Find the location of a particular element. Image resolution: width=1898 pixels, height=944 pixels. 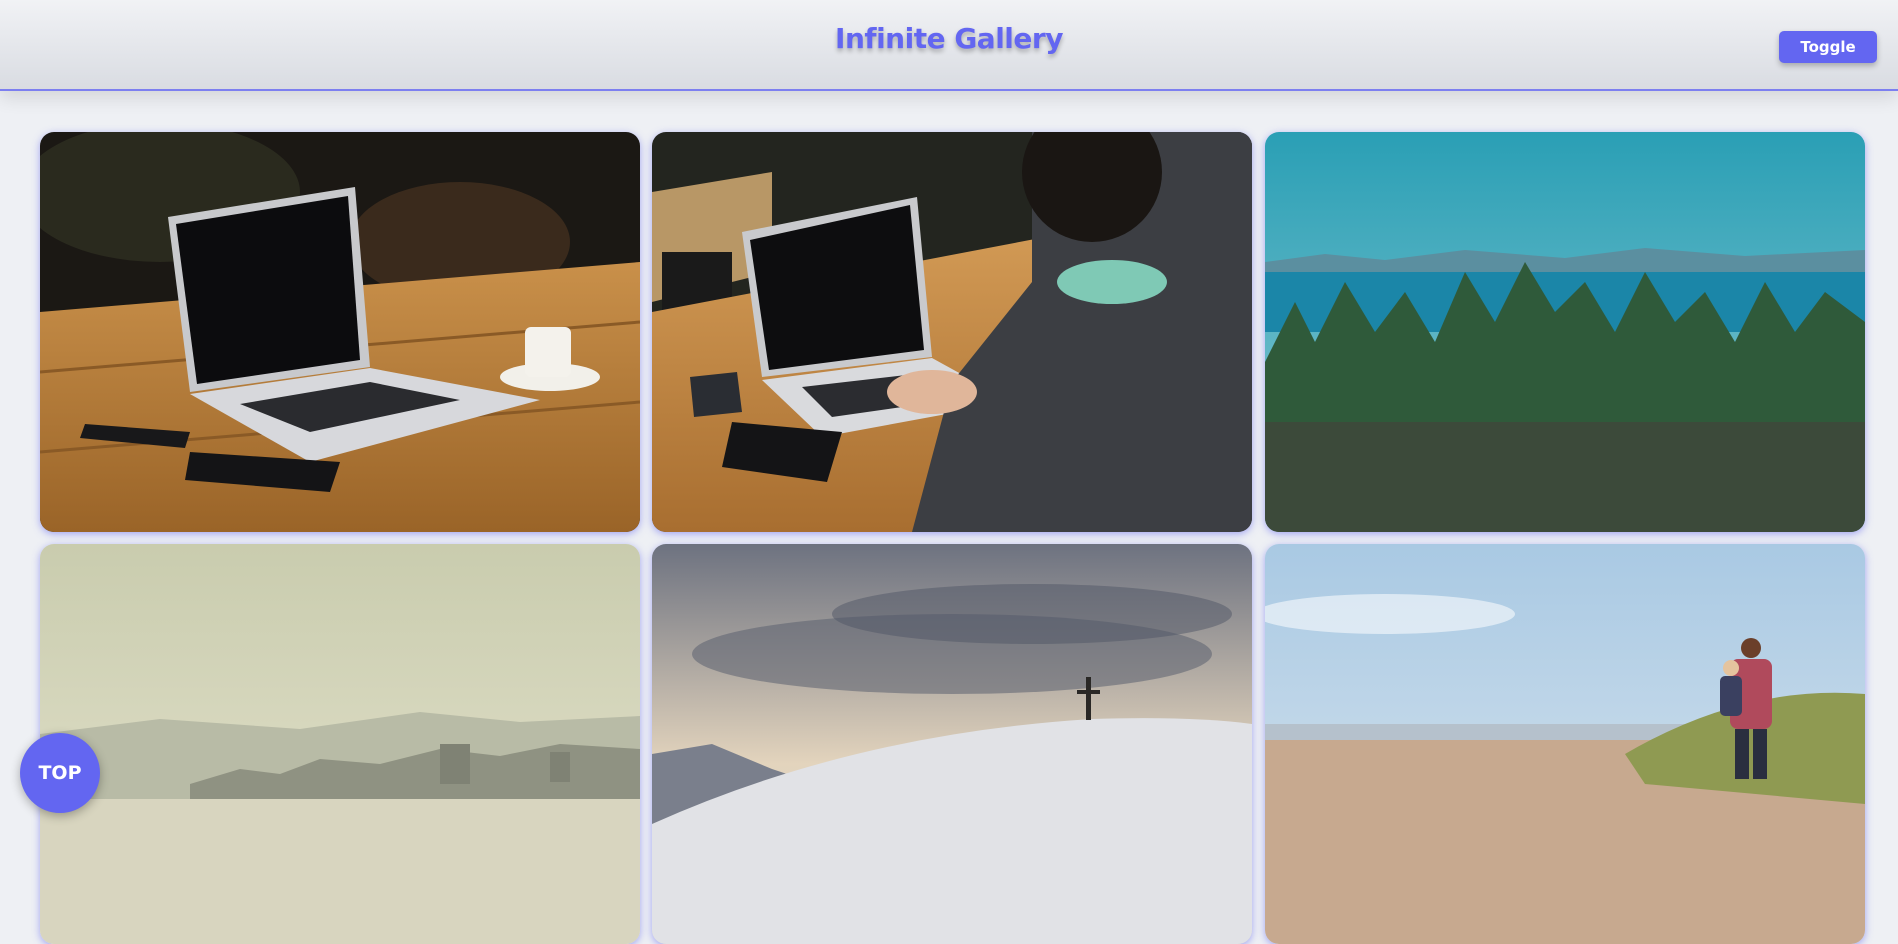

snowy-cross-photo is located at coordinates (952, 744).